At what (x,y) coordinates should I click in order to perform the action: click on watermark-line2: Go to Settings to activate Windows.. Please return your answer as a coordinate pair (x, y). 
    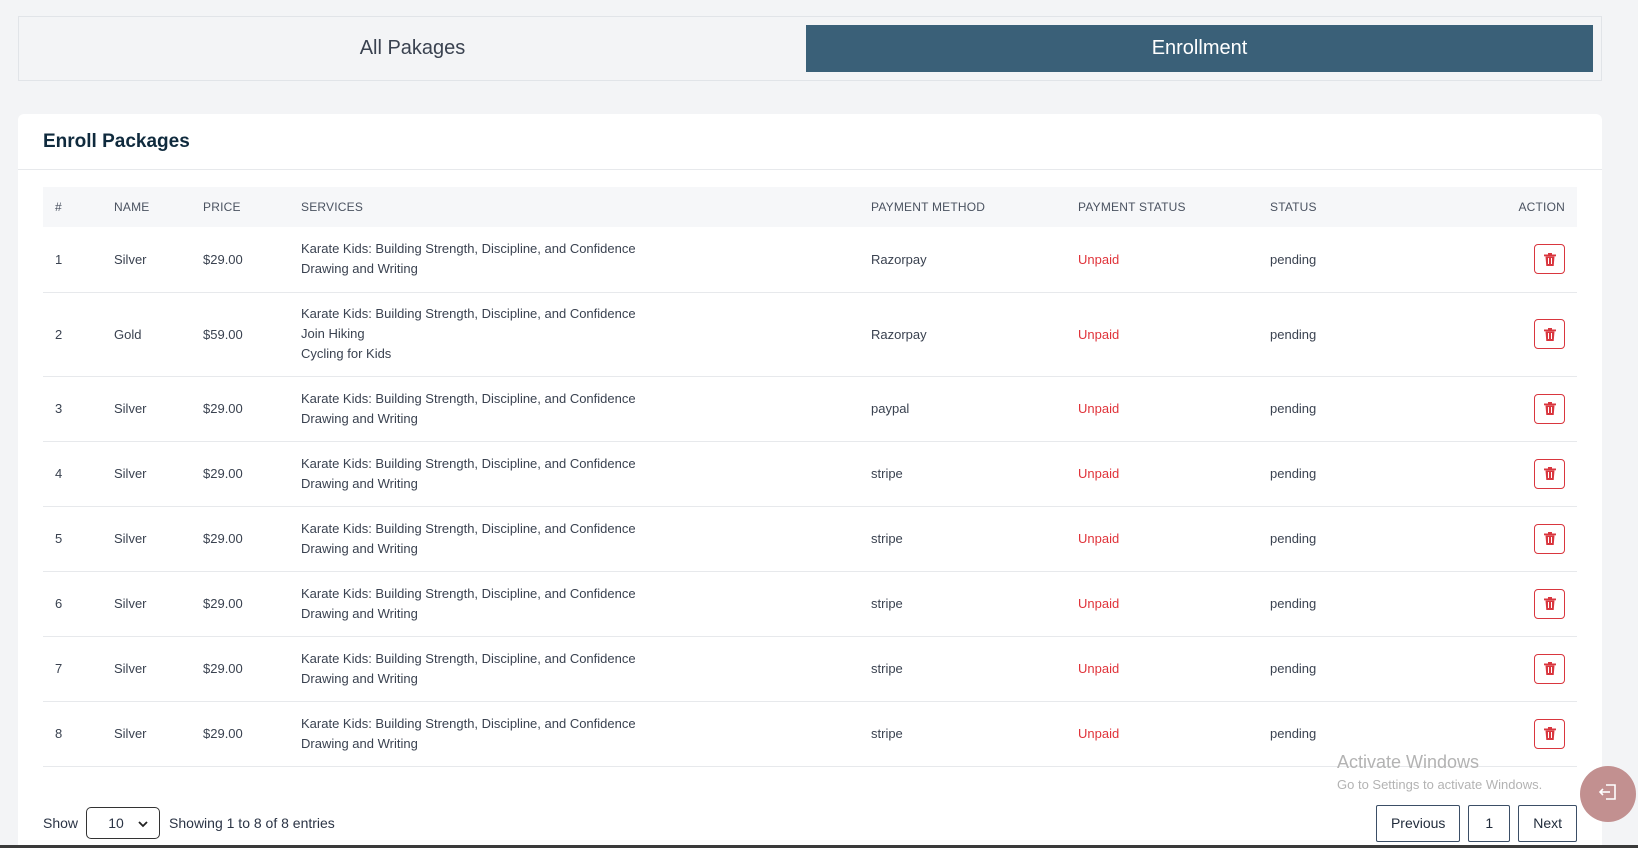
    Looking at the image, I should click on (1440, 784).